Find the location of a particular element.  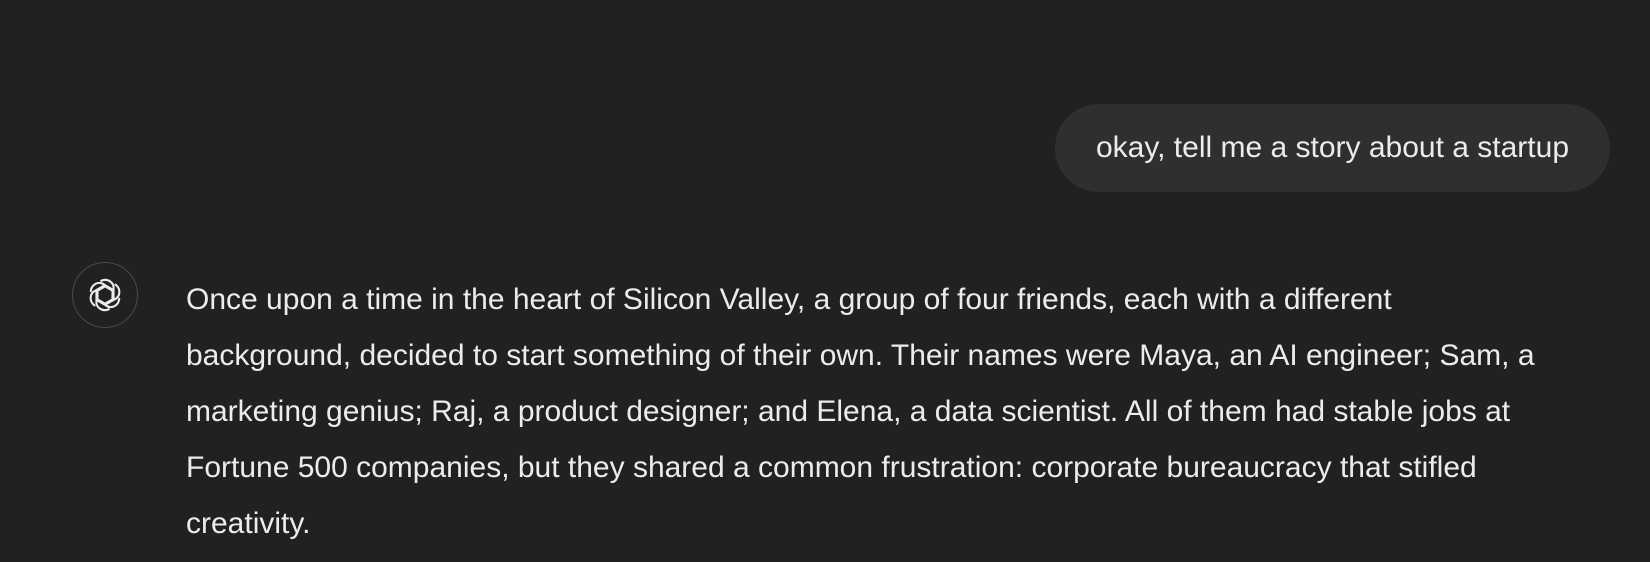

openai-logo-icon is located at coordinates (105, 295).